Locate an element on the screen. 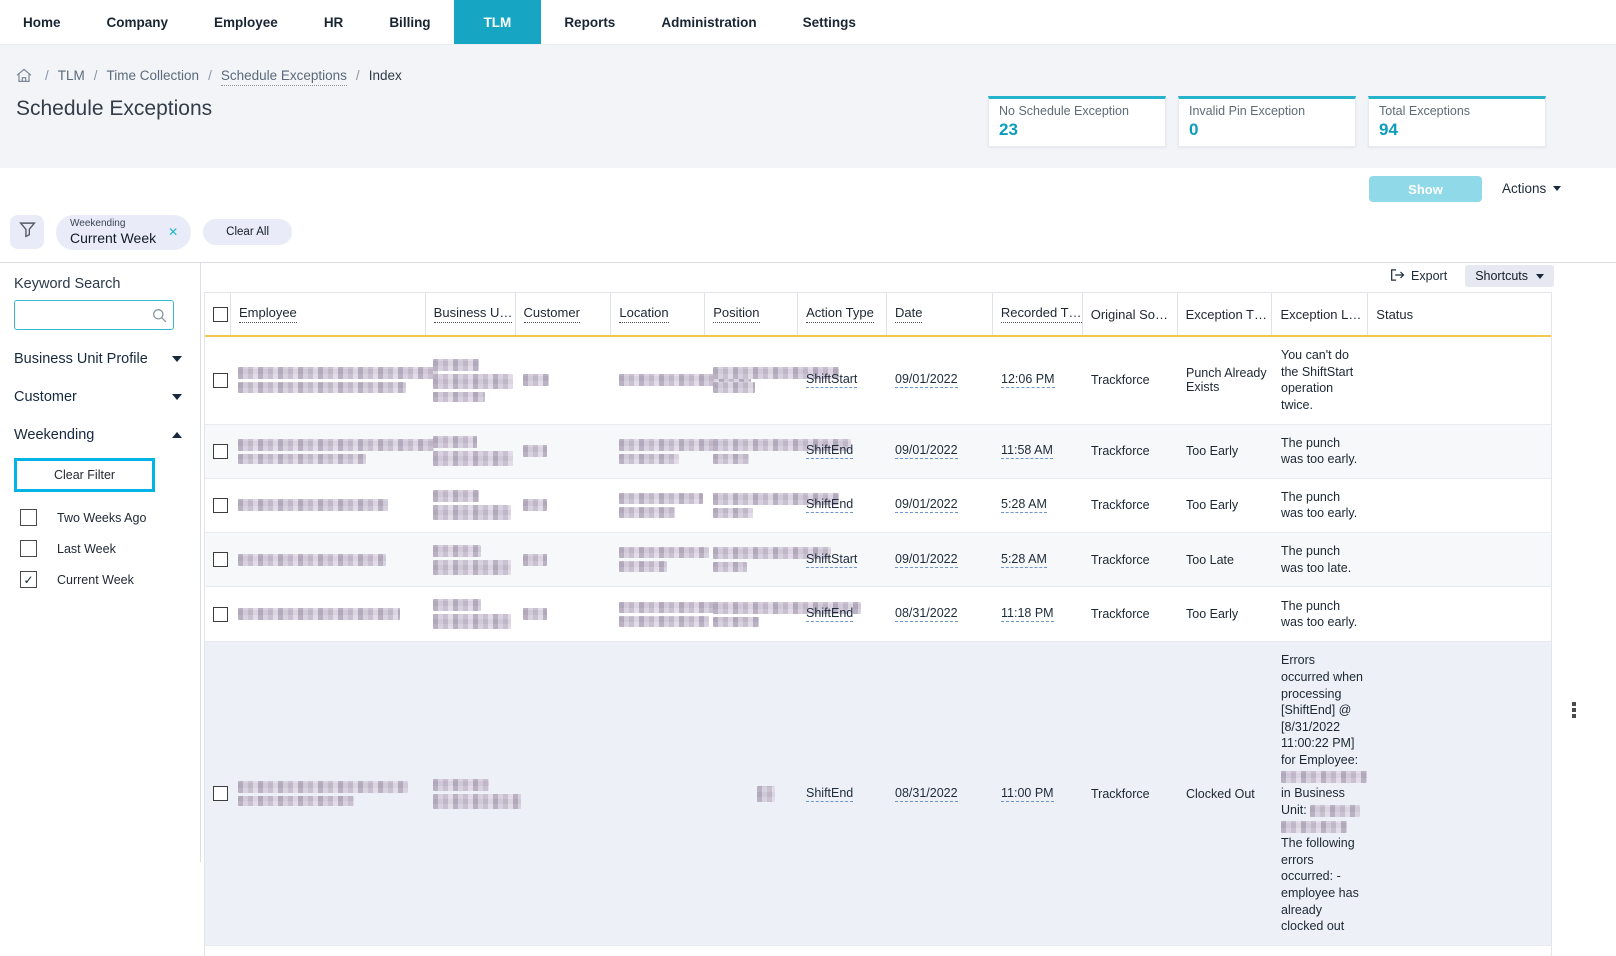 The image size is (1616, 956). column-header-status: Status is located at coordinates (1459, 314).